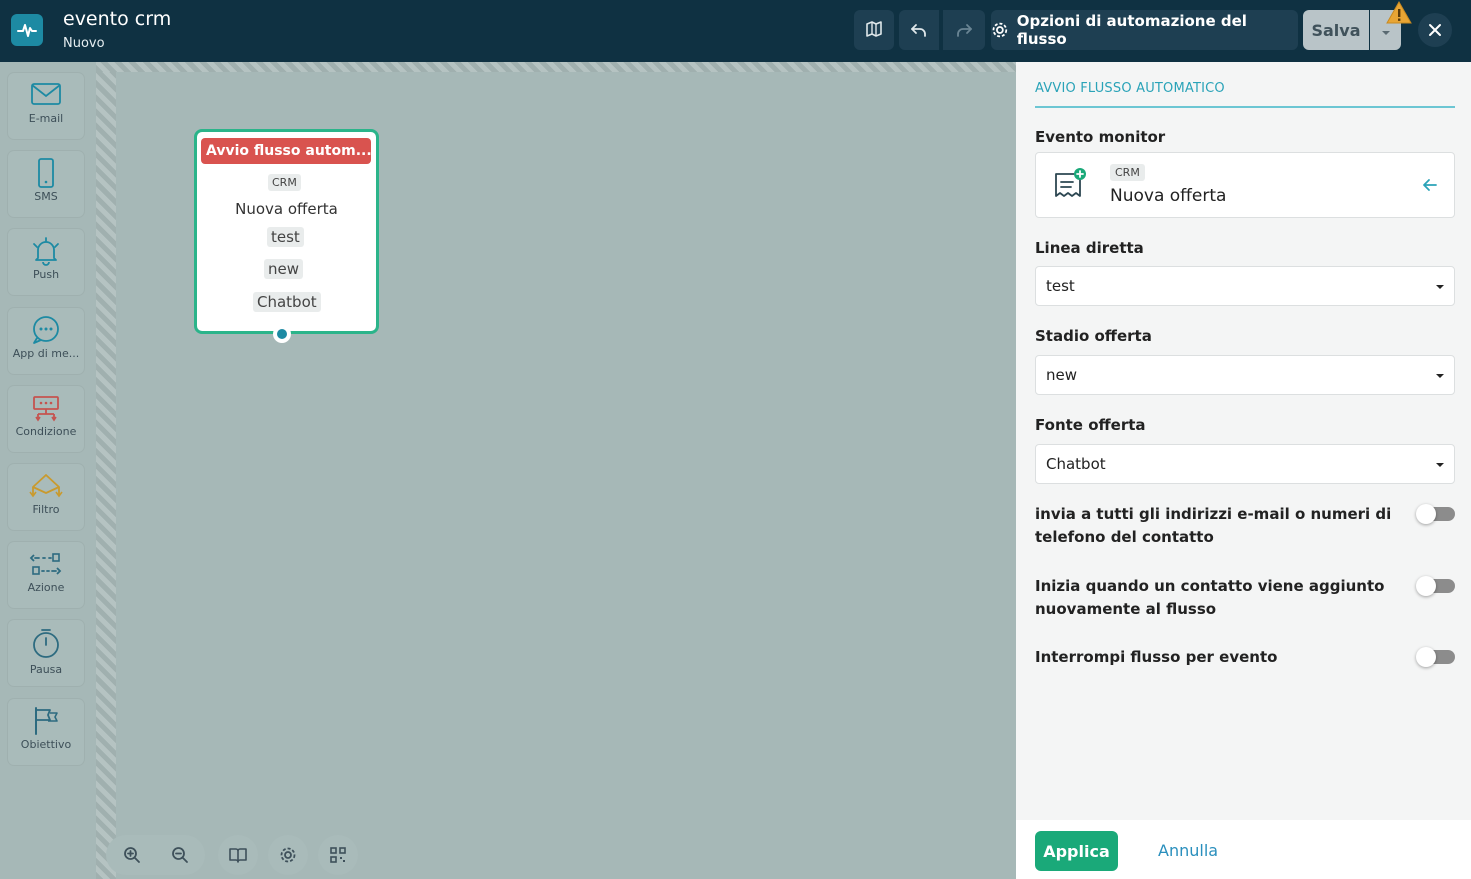 Image resolution: width=1471 pixels, height=879 pixels. What do you see at coordinates (46, 721) in the screenshot?
I see `flag-icon` at bounding box center [46, 721].